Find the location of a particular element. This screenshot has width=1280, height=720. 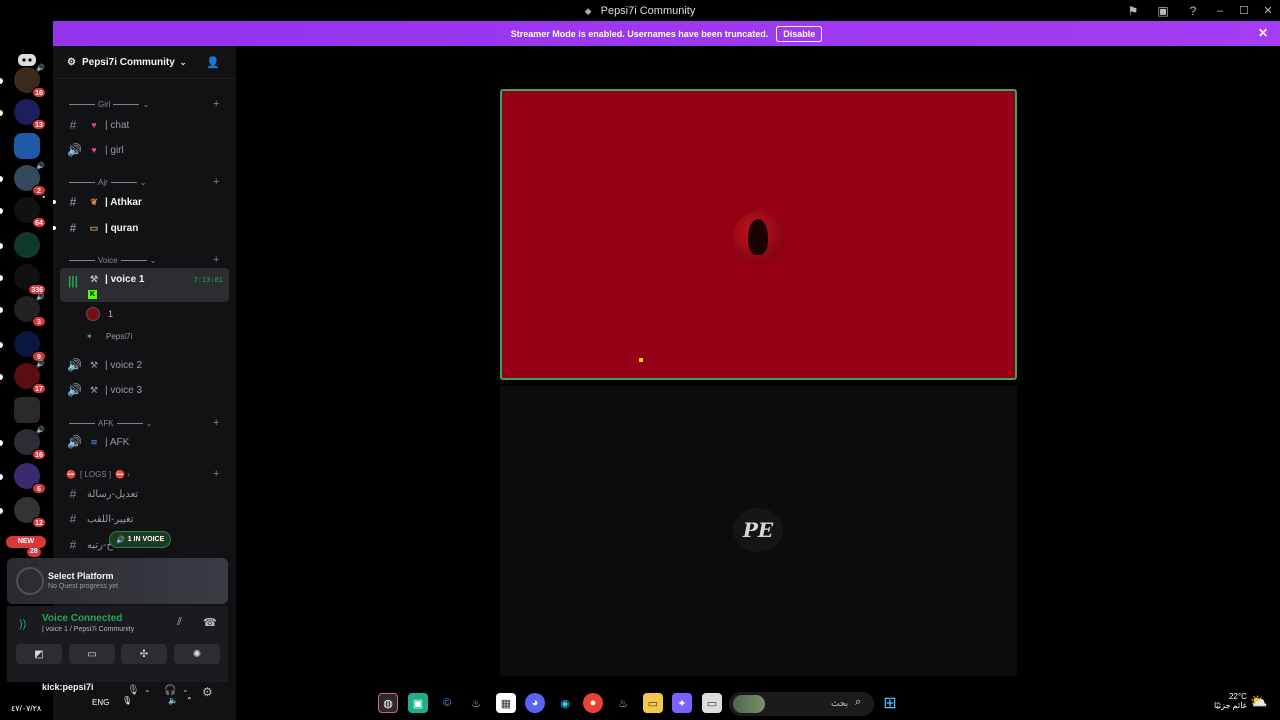

channel-log-2: # تغيير-اللقب is located at coordinates (144, 519).